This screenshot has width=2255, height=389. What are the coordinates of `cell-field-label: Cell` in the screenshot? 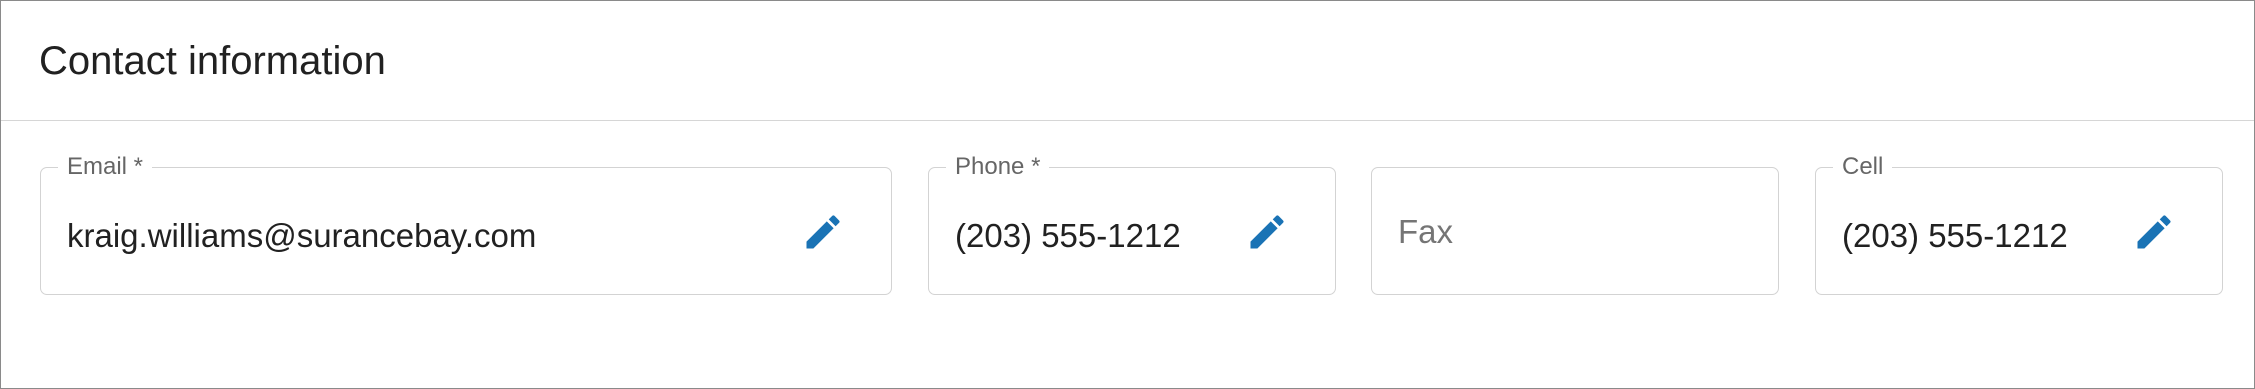 It's located at (1863, 167).